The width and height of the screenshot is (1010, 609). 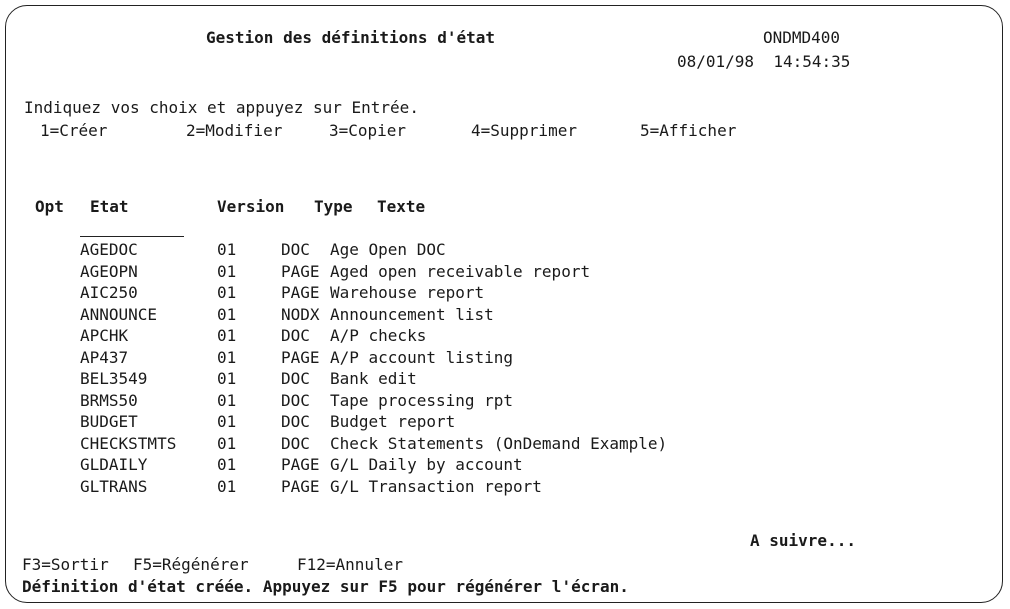 What do you see at coordinates (119, 314) in the screenshot?
I see `report-name: ANNOUNCE` at bounding box center [119, 314].